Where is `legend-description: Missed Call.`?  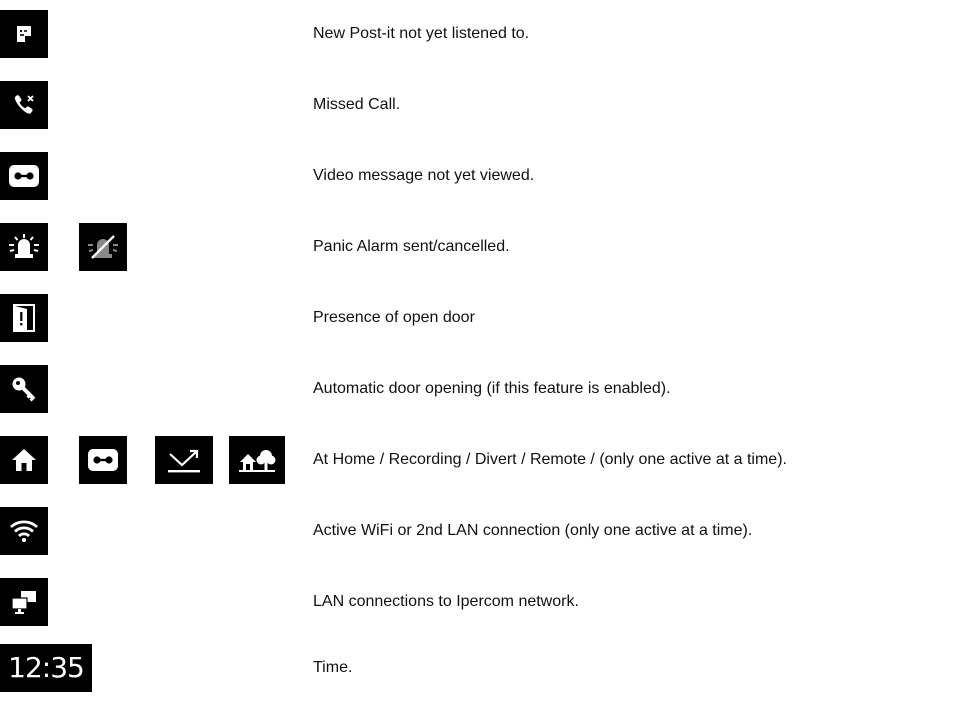 legend-description: Missed Call. is located at coordinates (357, 104).